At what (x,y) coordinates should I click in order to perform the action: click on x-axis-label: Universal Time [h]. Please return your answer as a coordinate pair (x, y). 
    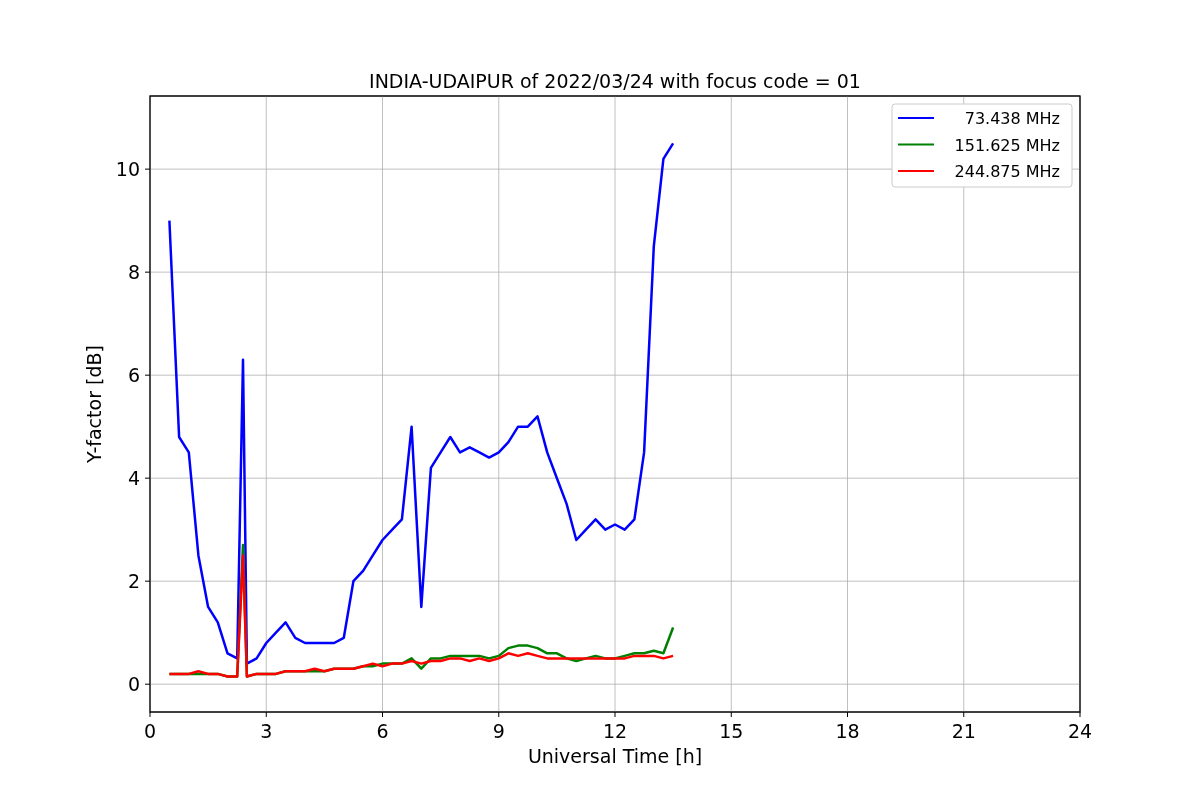
    Looking at the image, I should click on (615, 756).